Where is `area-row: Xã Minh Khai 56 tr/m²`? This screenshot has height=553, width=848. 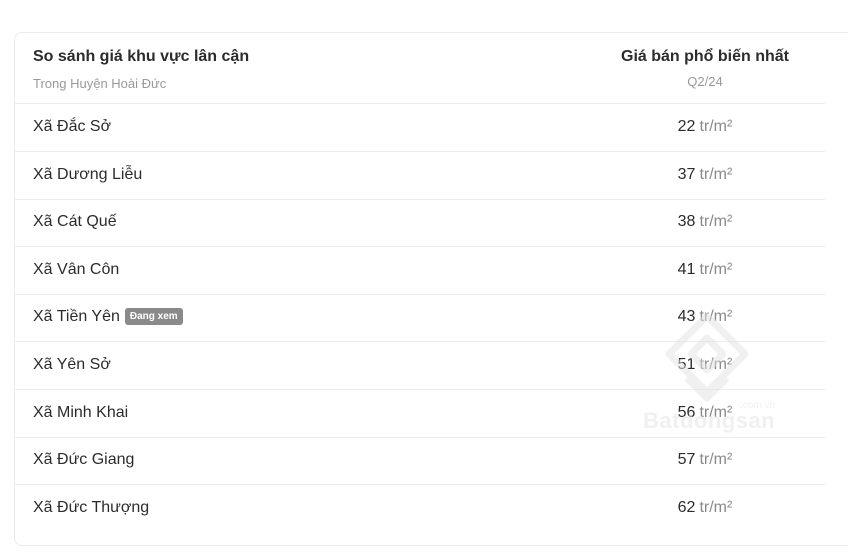 area-row: Xã Minh Khai 56 tr/m² is located at coordinates (420, 414).